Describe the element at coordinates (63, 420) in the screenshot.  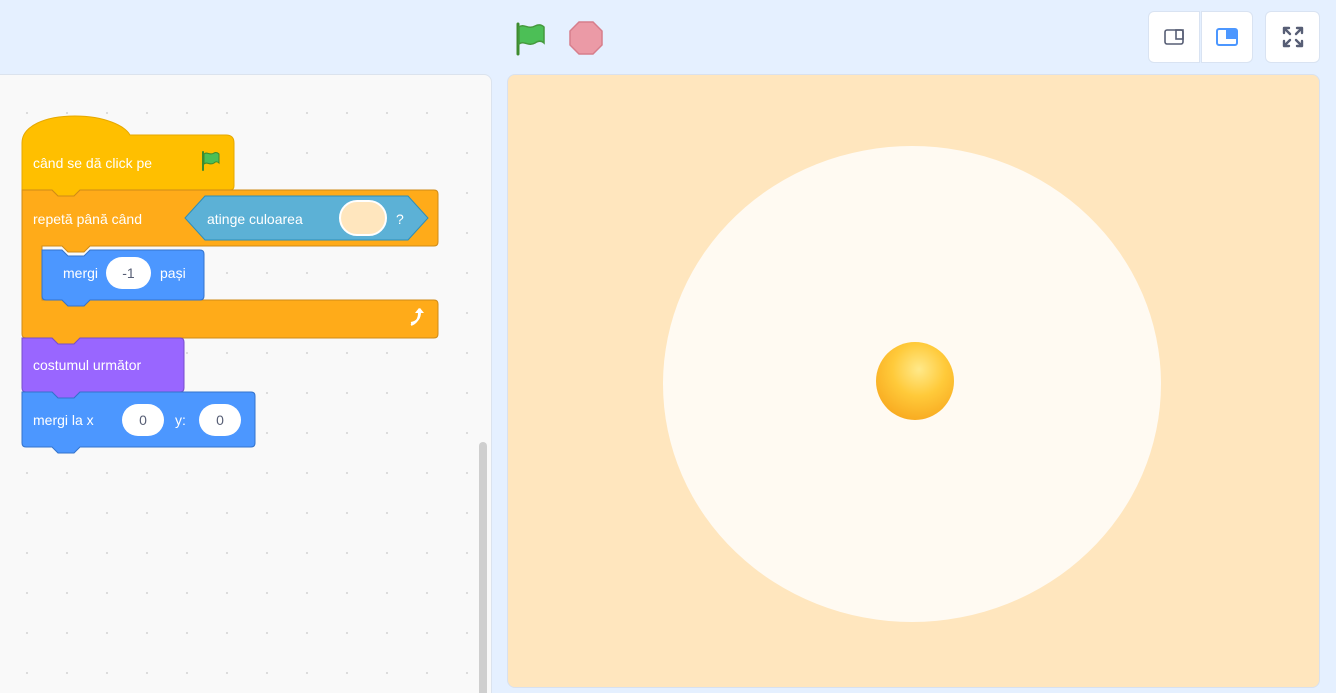
I see `goto-x-label: mergi la x` at that location.